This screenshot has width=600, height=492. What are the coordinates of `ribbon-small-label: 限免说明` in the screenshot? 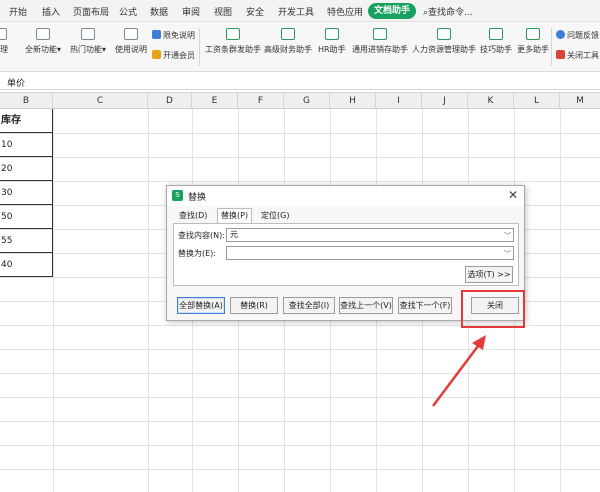 It's located at (179, 35).